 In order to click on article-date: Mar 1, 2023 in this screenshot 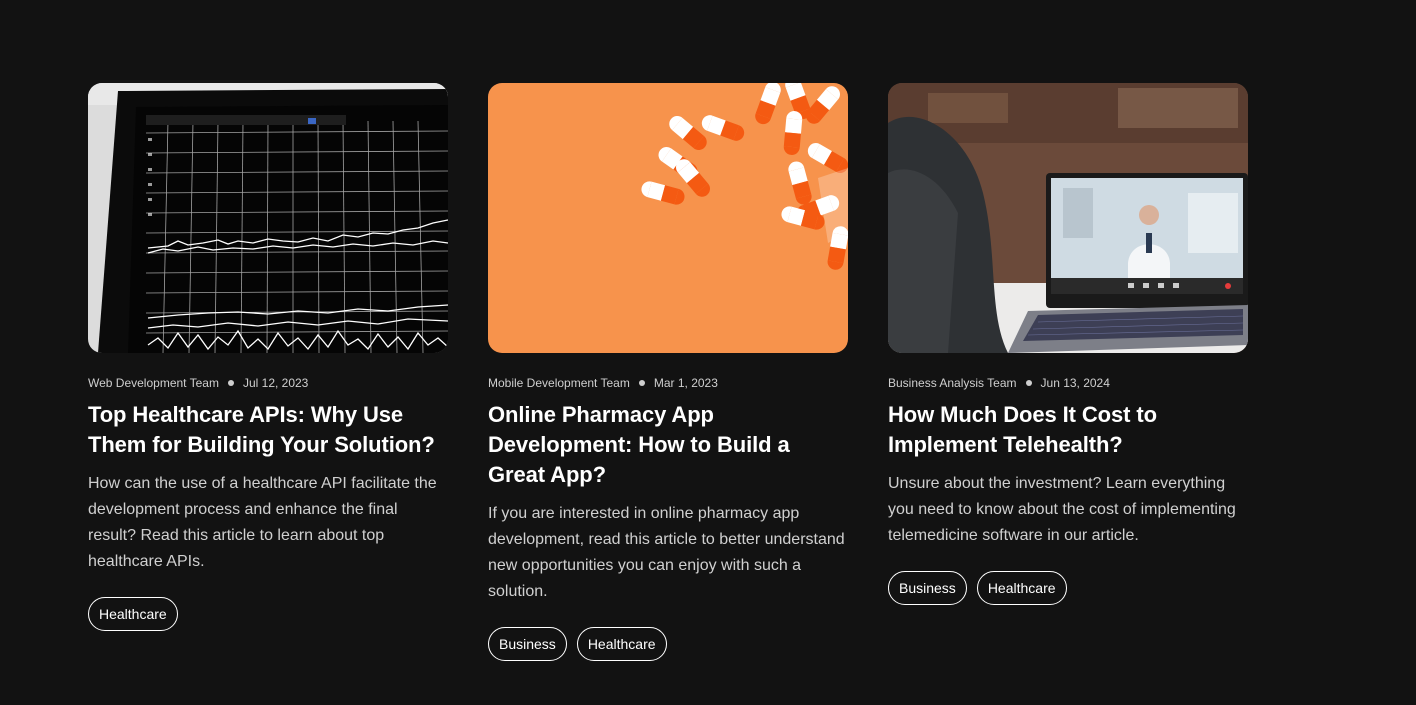, I will do `click(685, 383)`.